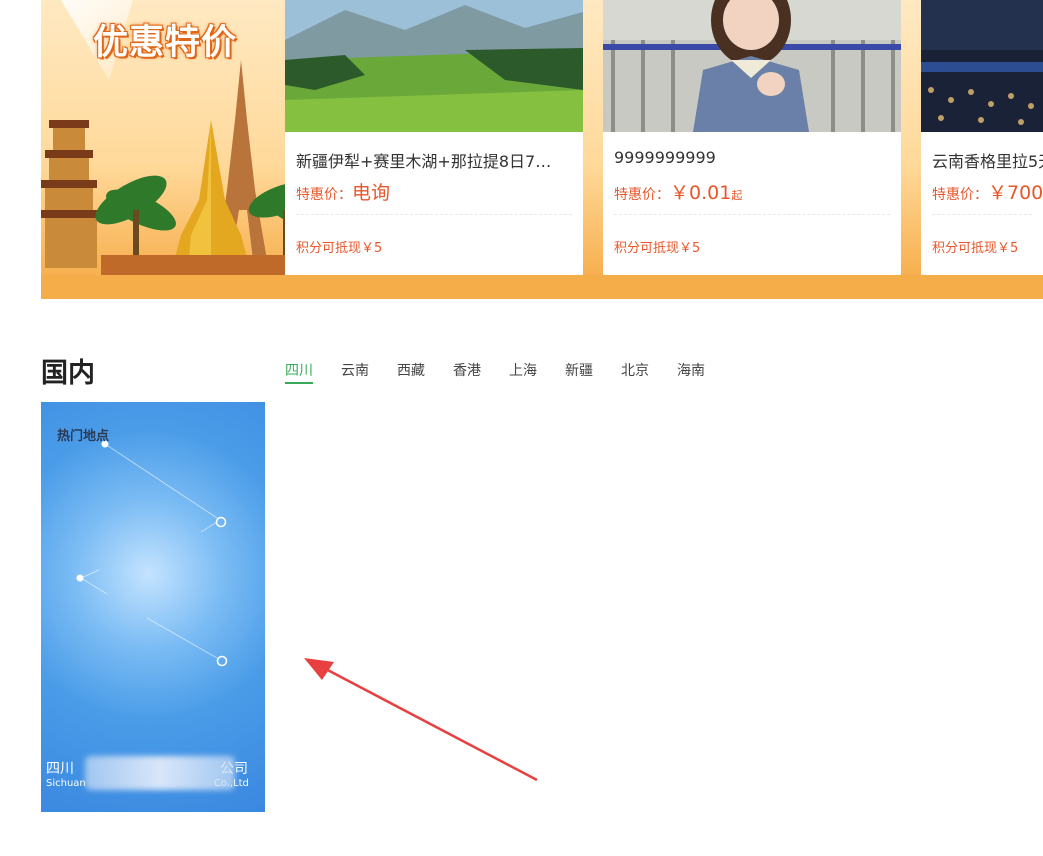 The width and height of the screenshot is (1043, 856). Describe the element at coordinates (66, 783) in the screenshot. I see `company-name-en-start: Sichuan` at that location.